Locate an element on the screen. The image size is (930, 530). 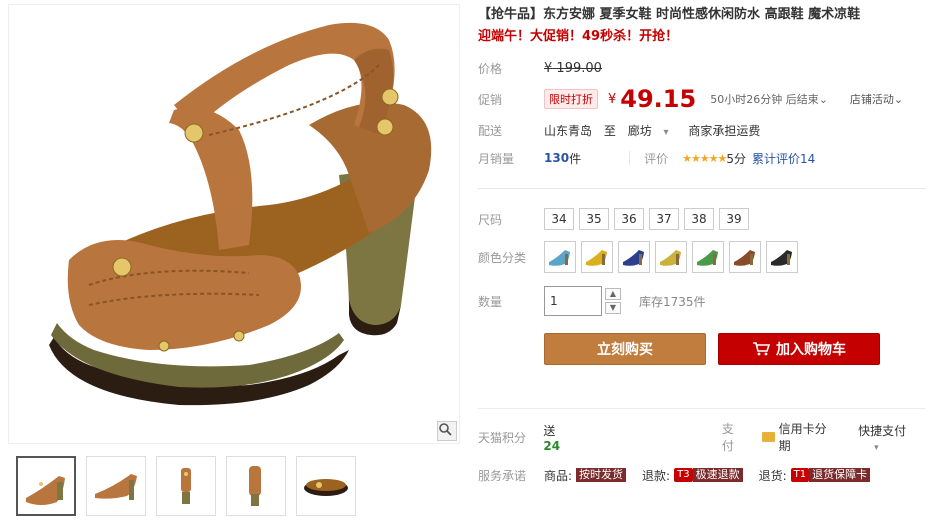
service-list: 商品: 按时发货 退款: T3 极速退款 退货: T1 退货保障卡 is located at coordinates (715, 475).